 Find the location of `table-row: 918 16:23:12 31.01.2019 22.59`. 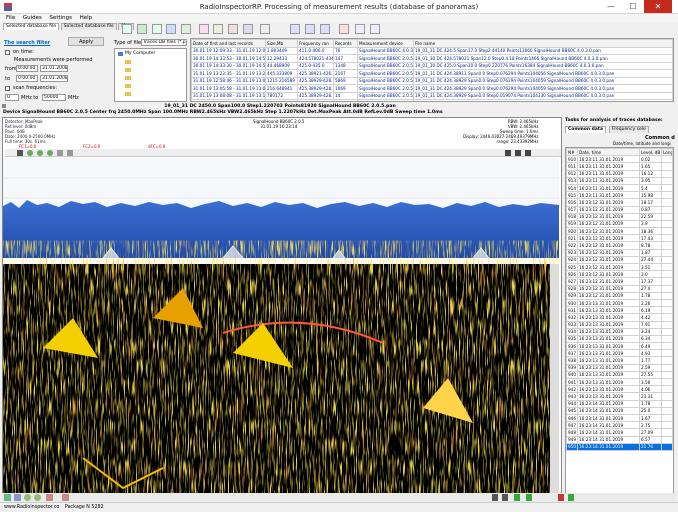

table-row: 918 16:23:12 31.01.2019 22.59 is located at coordinates (619, 216).